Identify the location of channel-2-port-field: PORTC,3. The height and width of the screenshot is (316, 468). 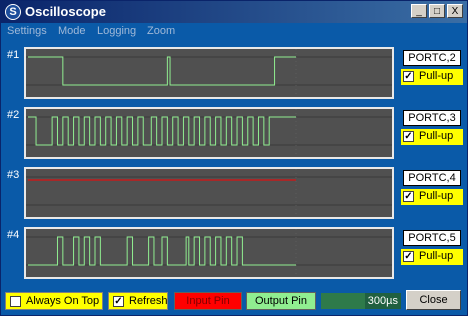
(432, 118).